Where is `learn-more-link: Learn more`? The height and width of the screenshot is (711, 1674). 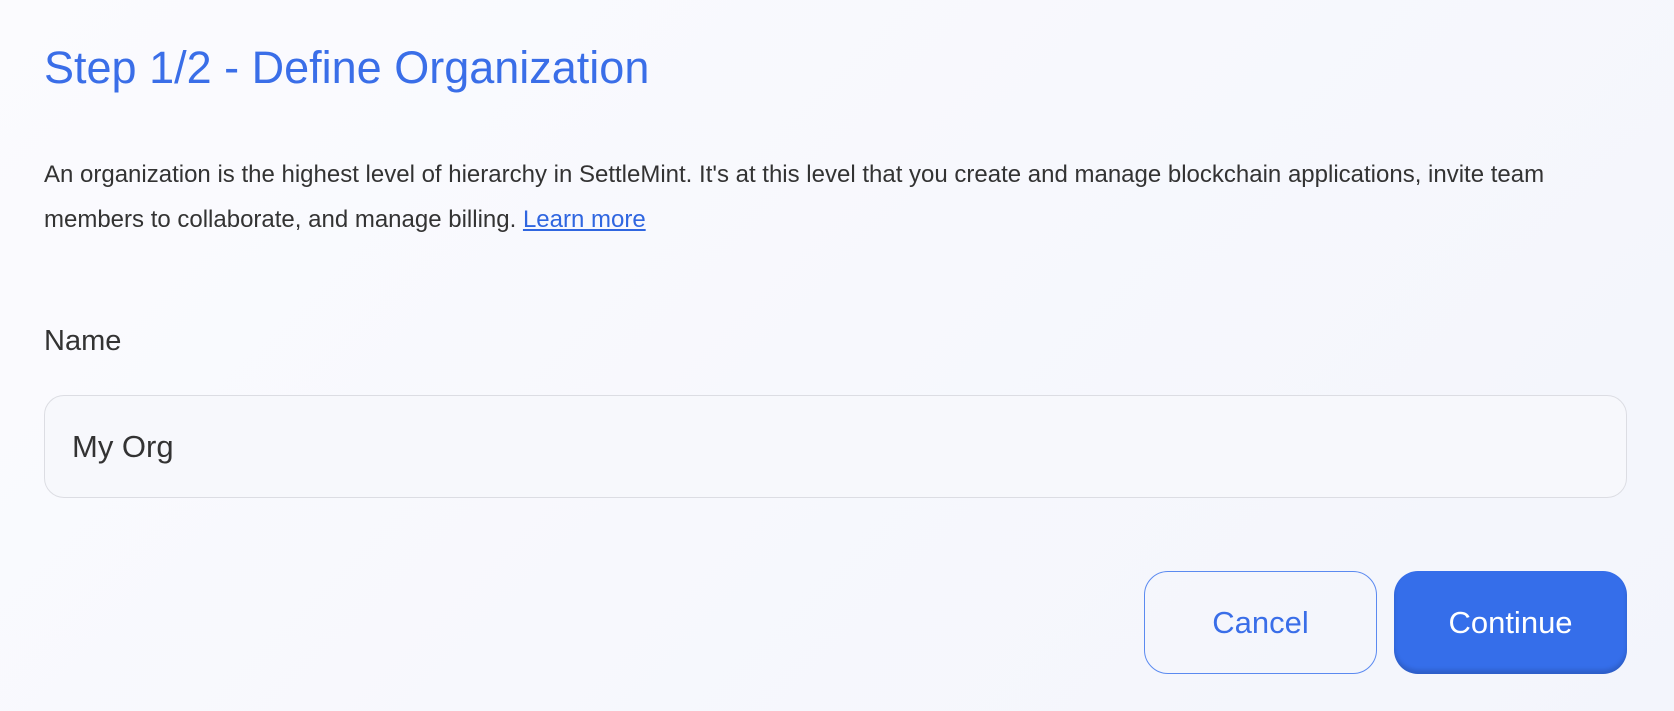
learn-more-link: Learn more is located at coordinates (584, 219).